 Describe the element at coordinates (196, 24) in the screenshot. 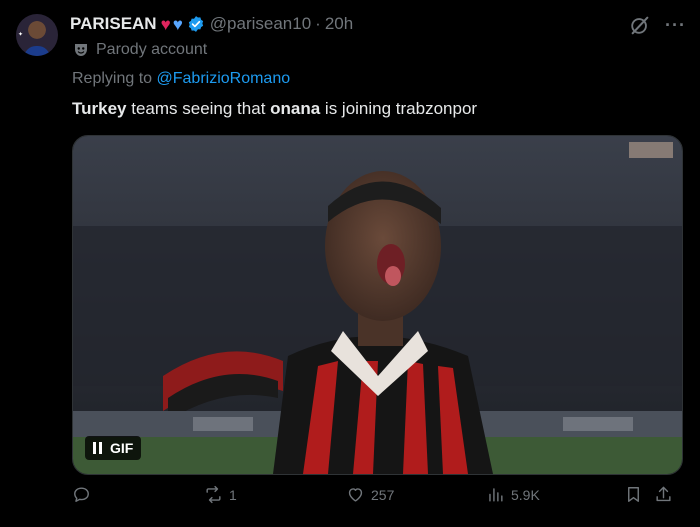

I see `verified-badge-icon` at that location.